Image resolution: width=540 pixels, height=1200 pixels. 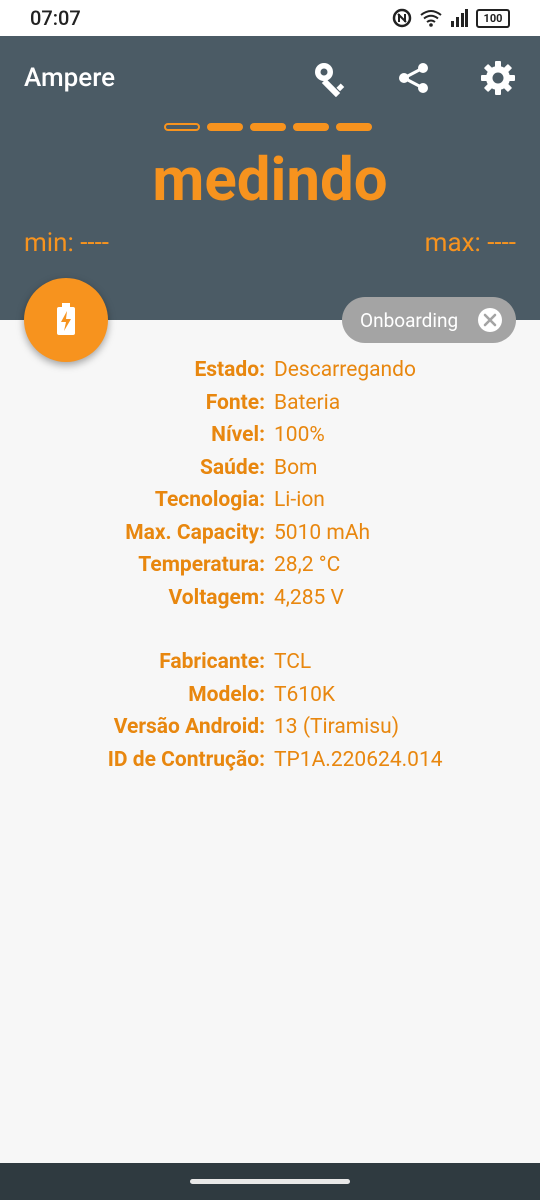 I want to click on wifi-icon, so click(x=431, y=18).